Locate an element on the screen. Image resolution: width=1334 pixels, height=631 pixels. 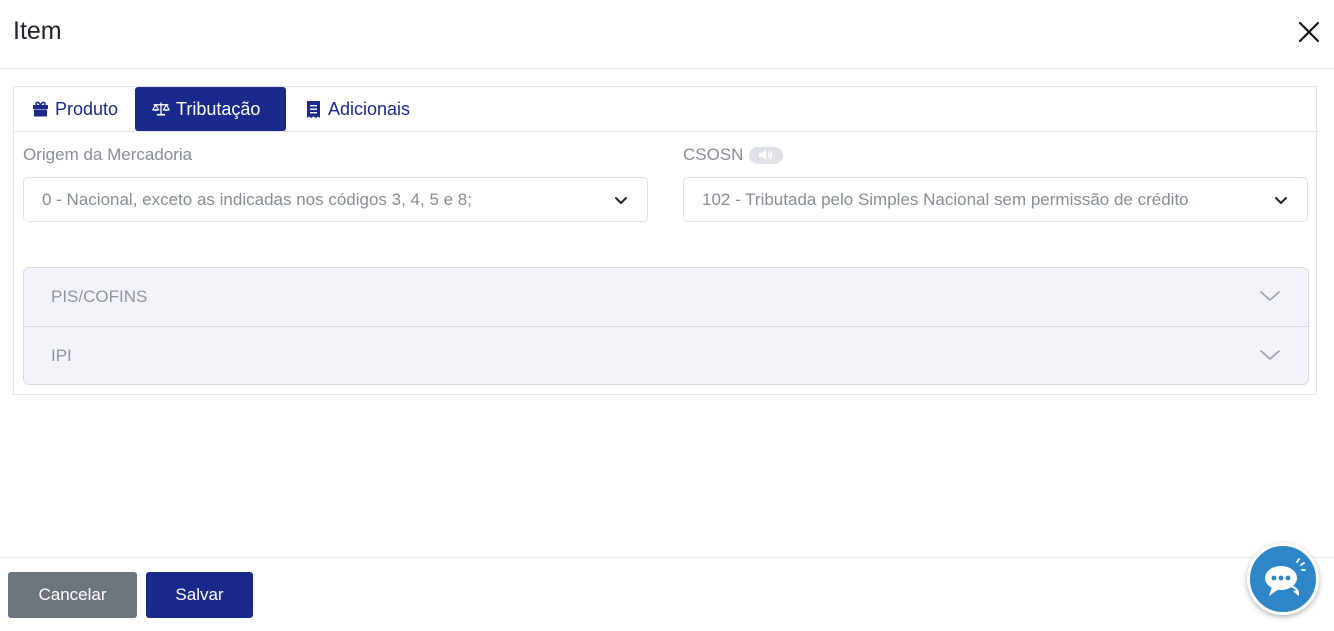
tab-bar: Produto Tributação Adicionais is located at coordinates (665, 109).